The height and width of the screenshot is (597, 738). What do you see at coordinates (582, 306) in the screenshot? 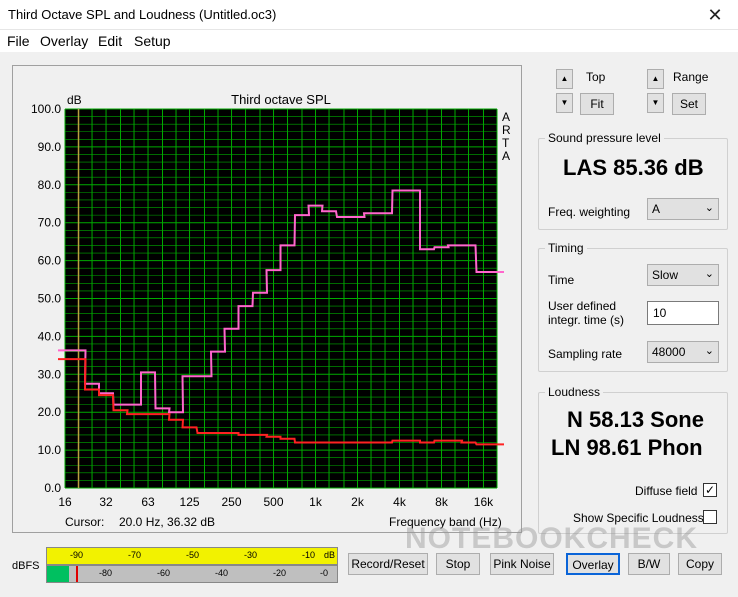
I see `user-defined-label-line1: User defined` at bounding box center [582, 306].